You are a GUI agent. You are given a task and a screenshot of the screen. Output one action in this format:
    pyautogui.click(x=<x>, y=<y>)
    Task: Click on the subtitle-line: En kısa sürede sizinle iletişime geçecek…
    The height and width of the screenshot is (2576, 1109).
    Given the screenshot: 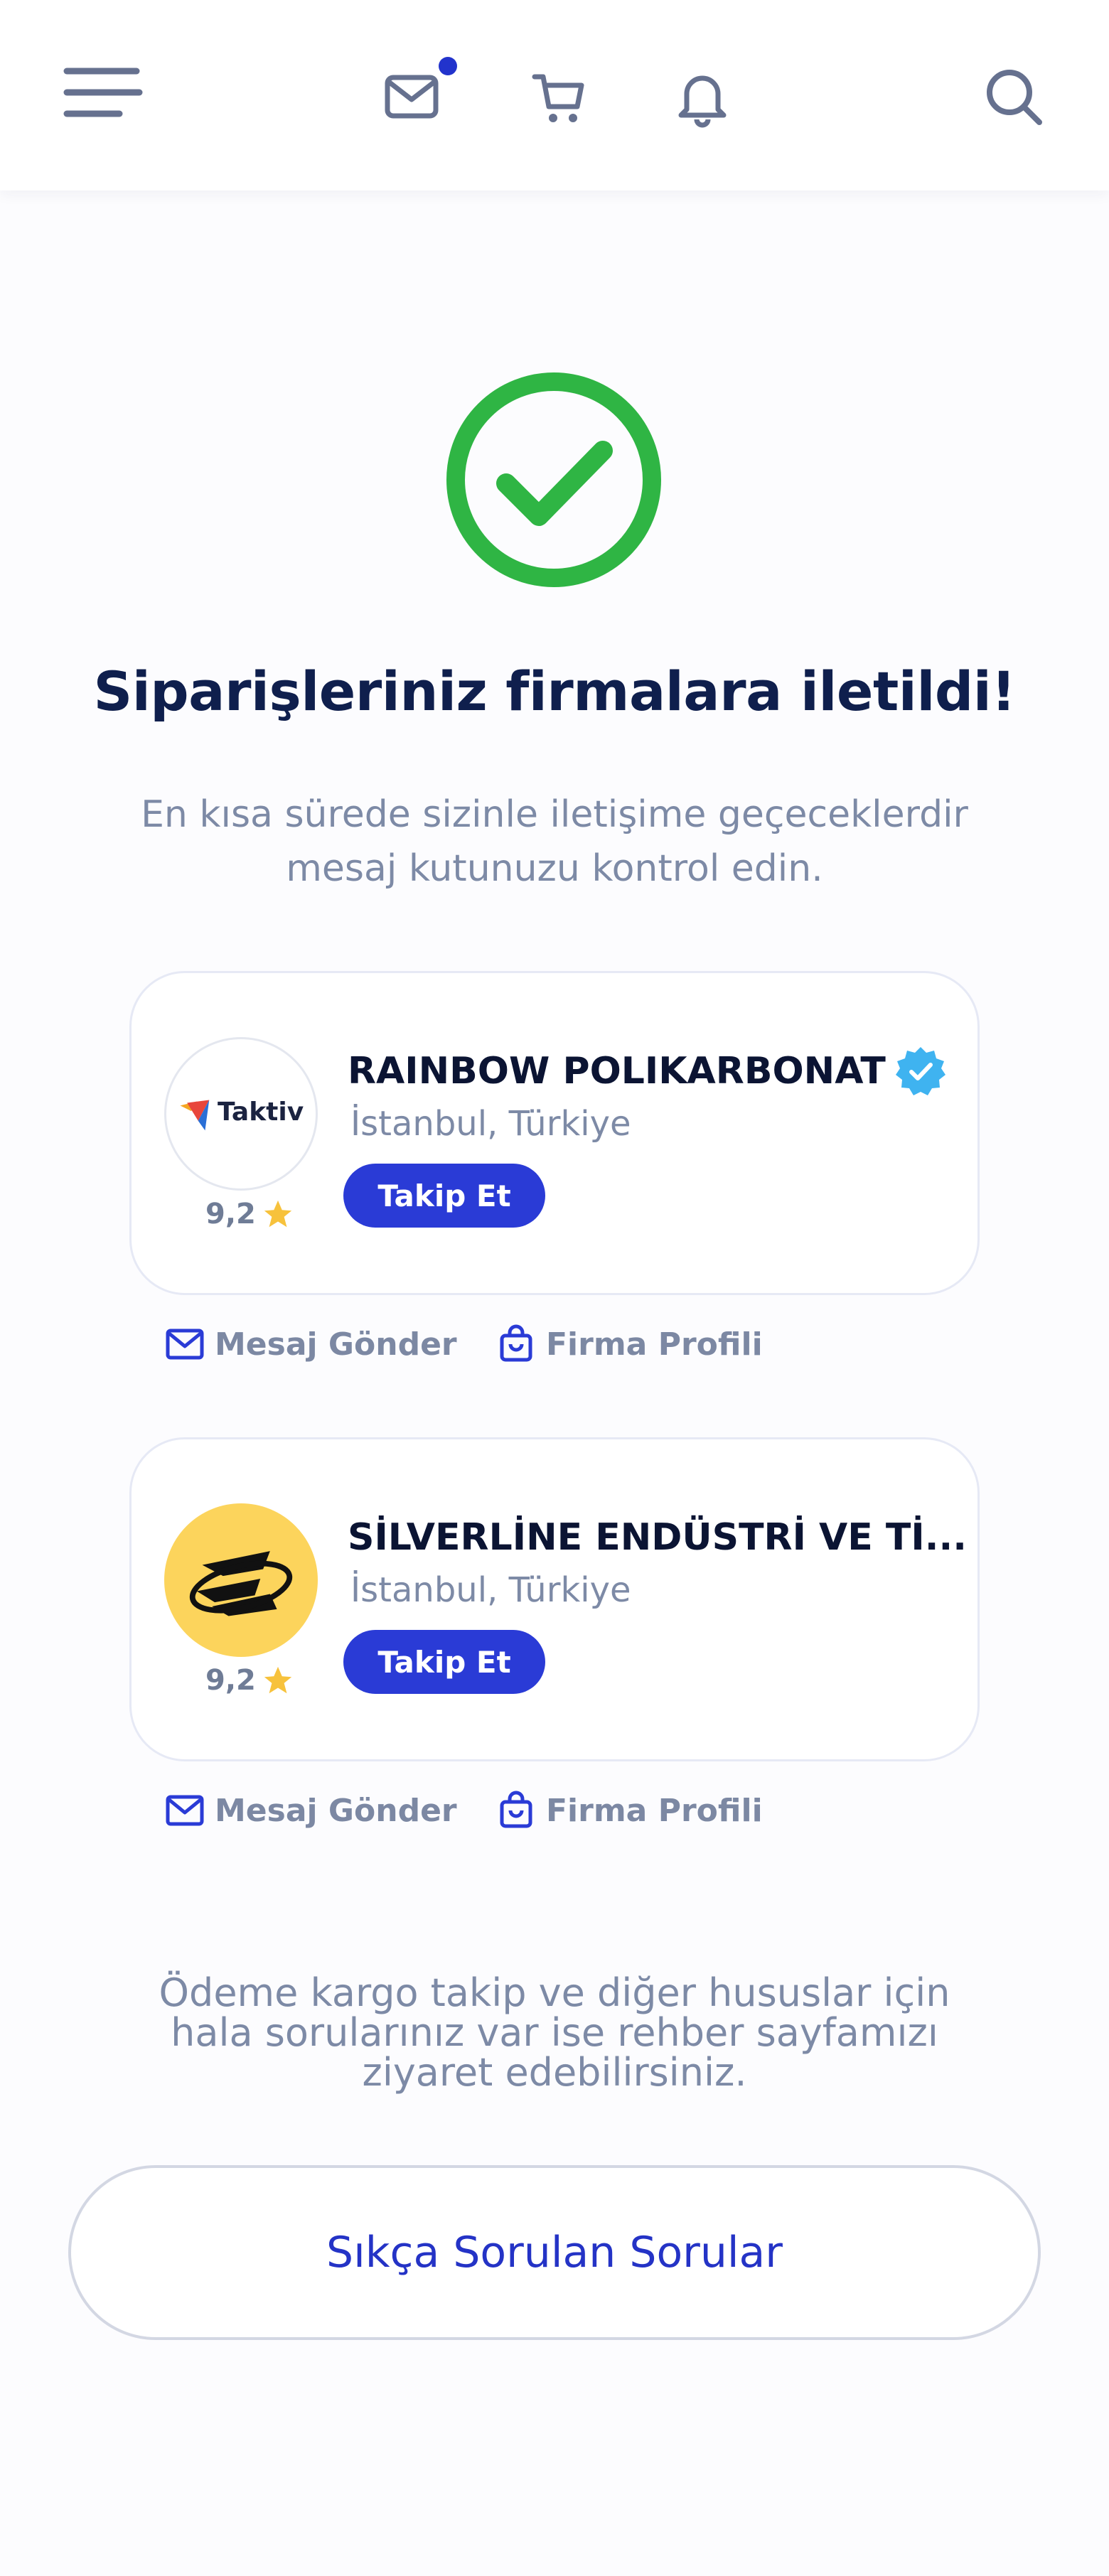 What is the action you would take?
    pyautogui.click(x=554, y=814)
    